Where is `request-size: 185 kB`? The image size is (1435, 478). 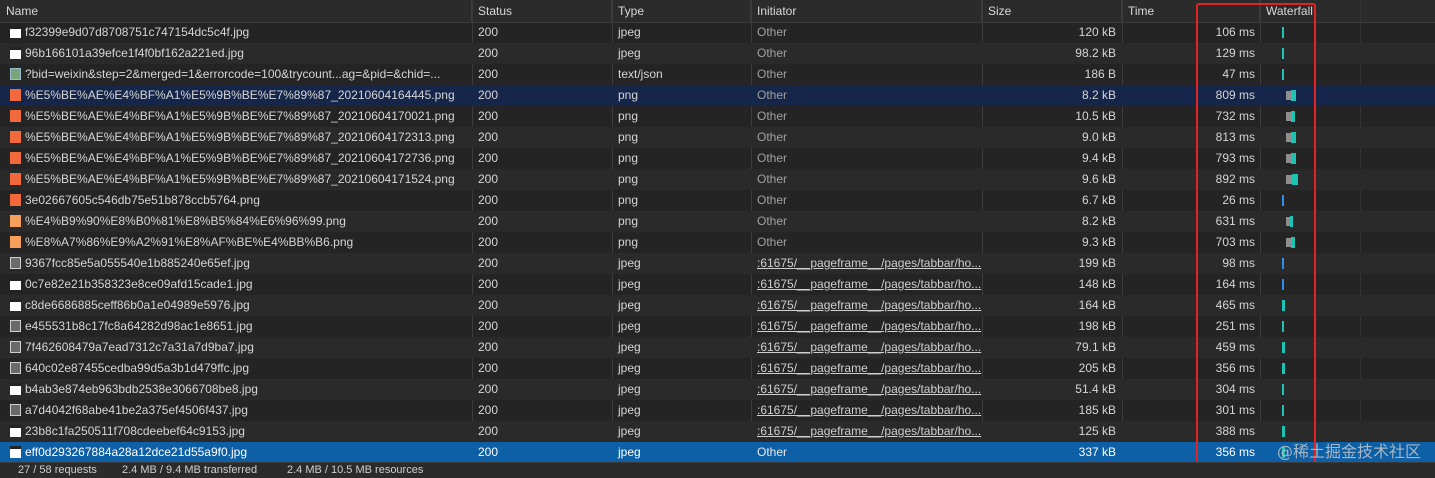 request-size: 185 kB is located at coordinates (1097, 410).